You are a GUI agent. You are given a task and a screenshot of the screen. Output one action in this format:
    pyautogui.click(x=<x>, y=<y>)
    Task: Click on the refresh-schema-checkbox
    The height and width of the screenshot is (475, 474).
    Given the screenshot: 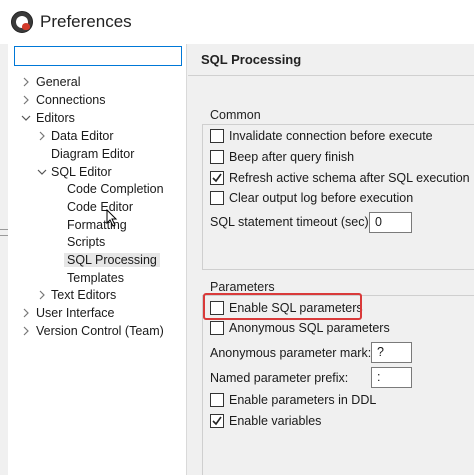 What is the action you would take?
    pyautogui.click(x=217, y=178)
    